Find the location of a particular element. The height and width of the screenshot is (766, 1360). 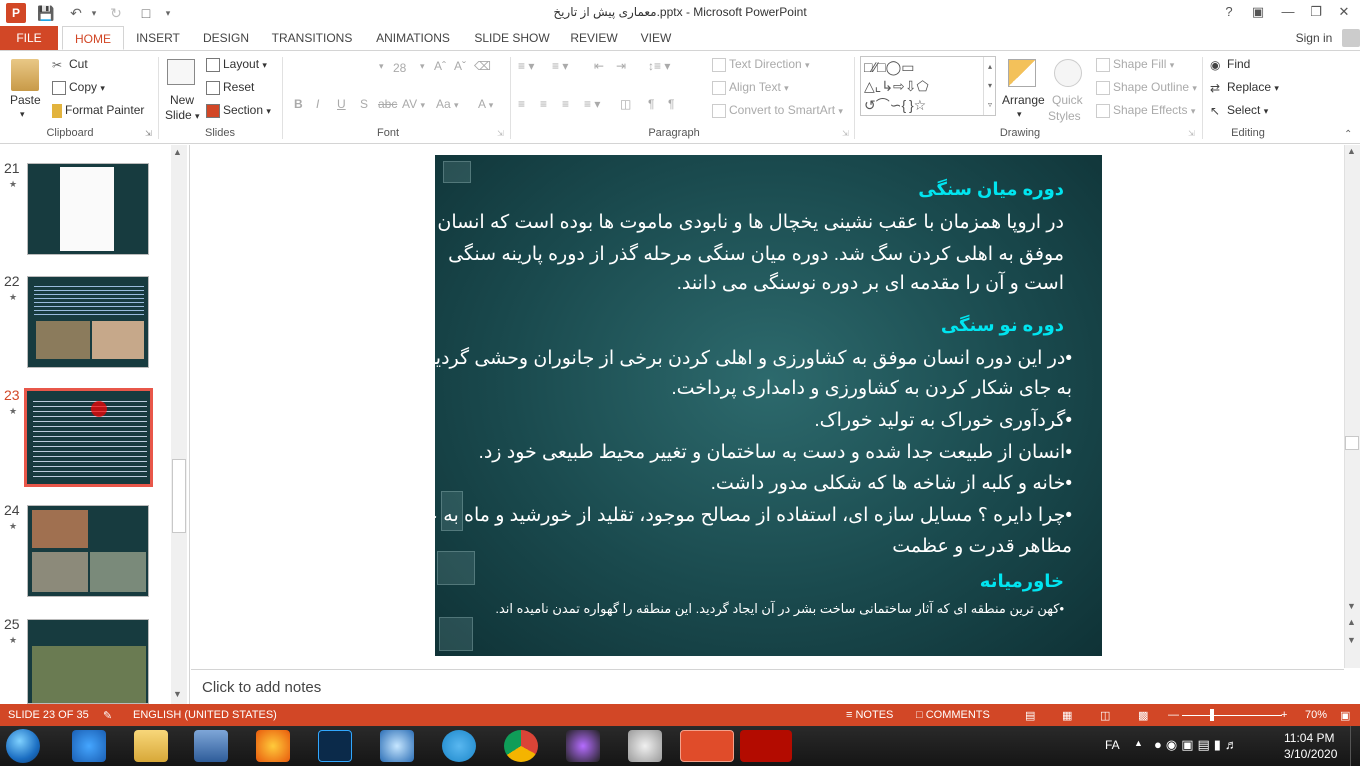

bold-button: B is located at coordinates (298, 104).